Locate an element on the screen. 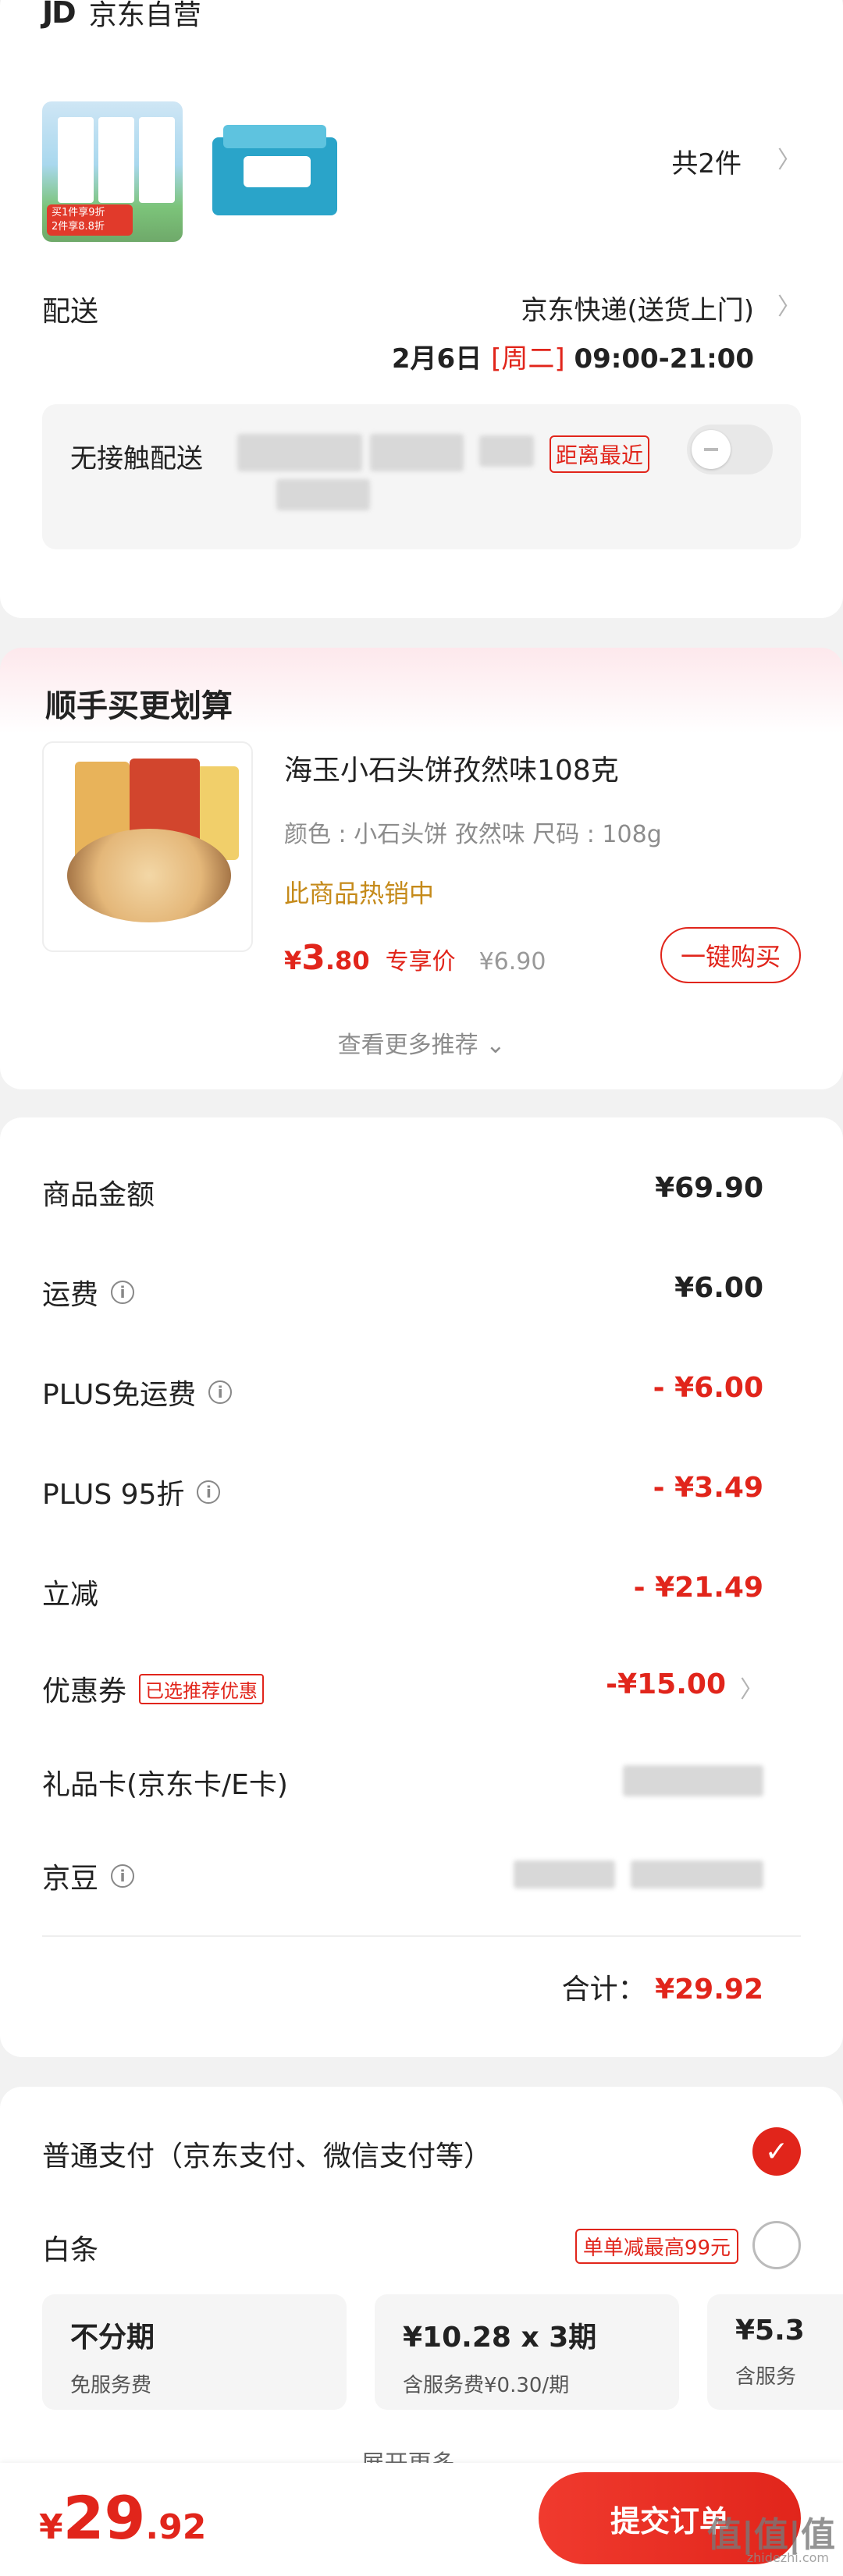 The image size is (843, 2576). total-row: 合计： ¥29.92 is located at coordinates (662, 1987).